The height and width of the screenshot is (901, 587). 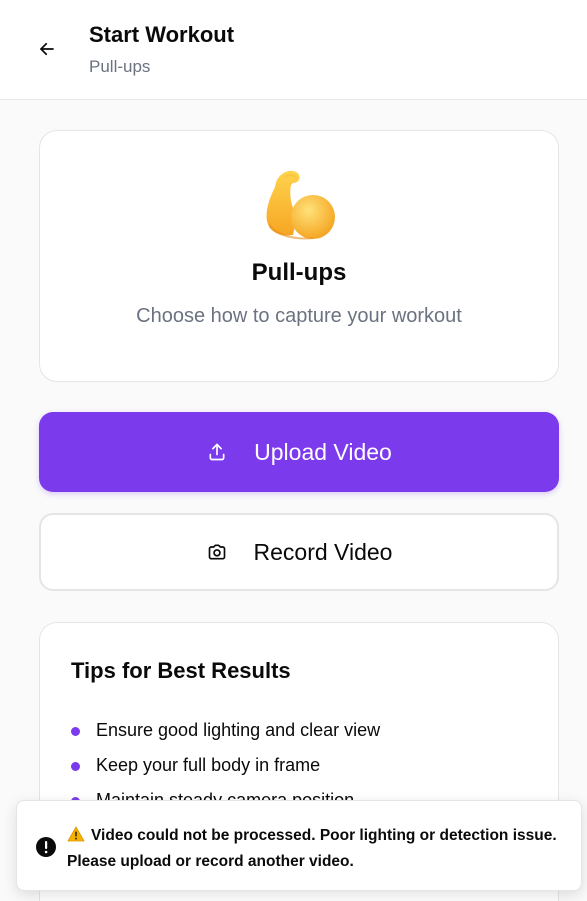 What do you see at coordinates (181, 670) in the screenshot?
I see `tips-title: Tips for Best Results` at bounding box center [181, 670].